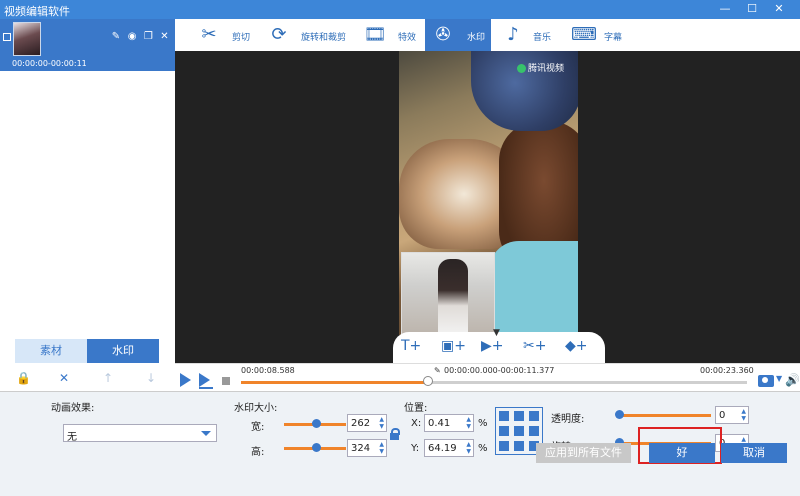  Describe the element at coordinates (310, 35) in the screenshot. I see `tab-rotate-crop: ⟳ 旋转和裁剪` at that location.